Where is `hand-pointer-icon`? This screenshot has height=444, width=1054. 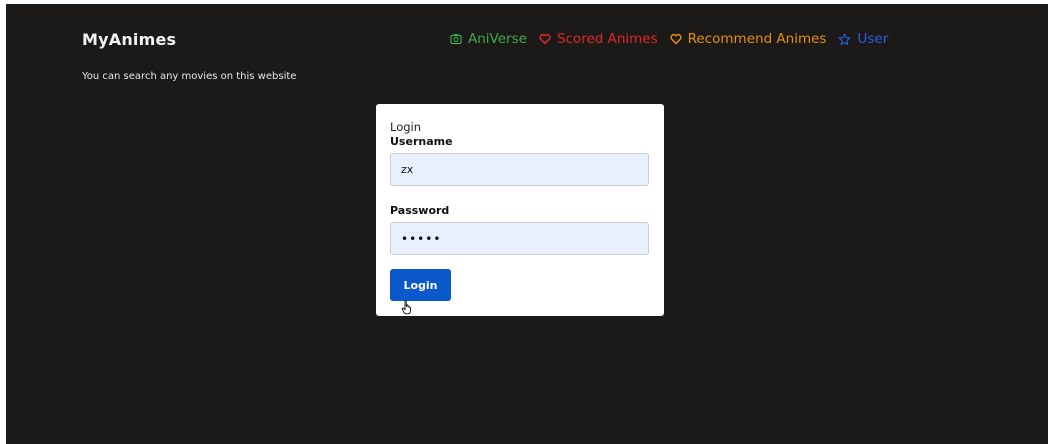
hand-pointer-icon is located at coordinates (406, 307).